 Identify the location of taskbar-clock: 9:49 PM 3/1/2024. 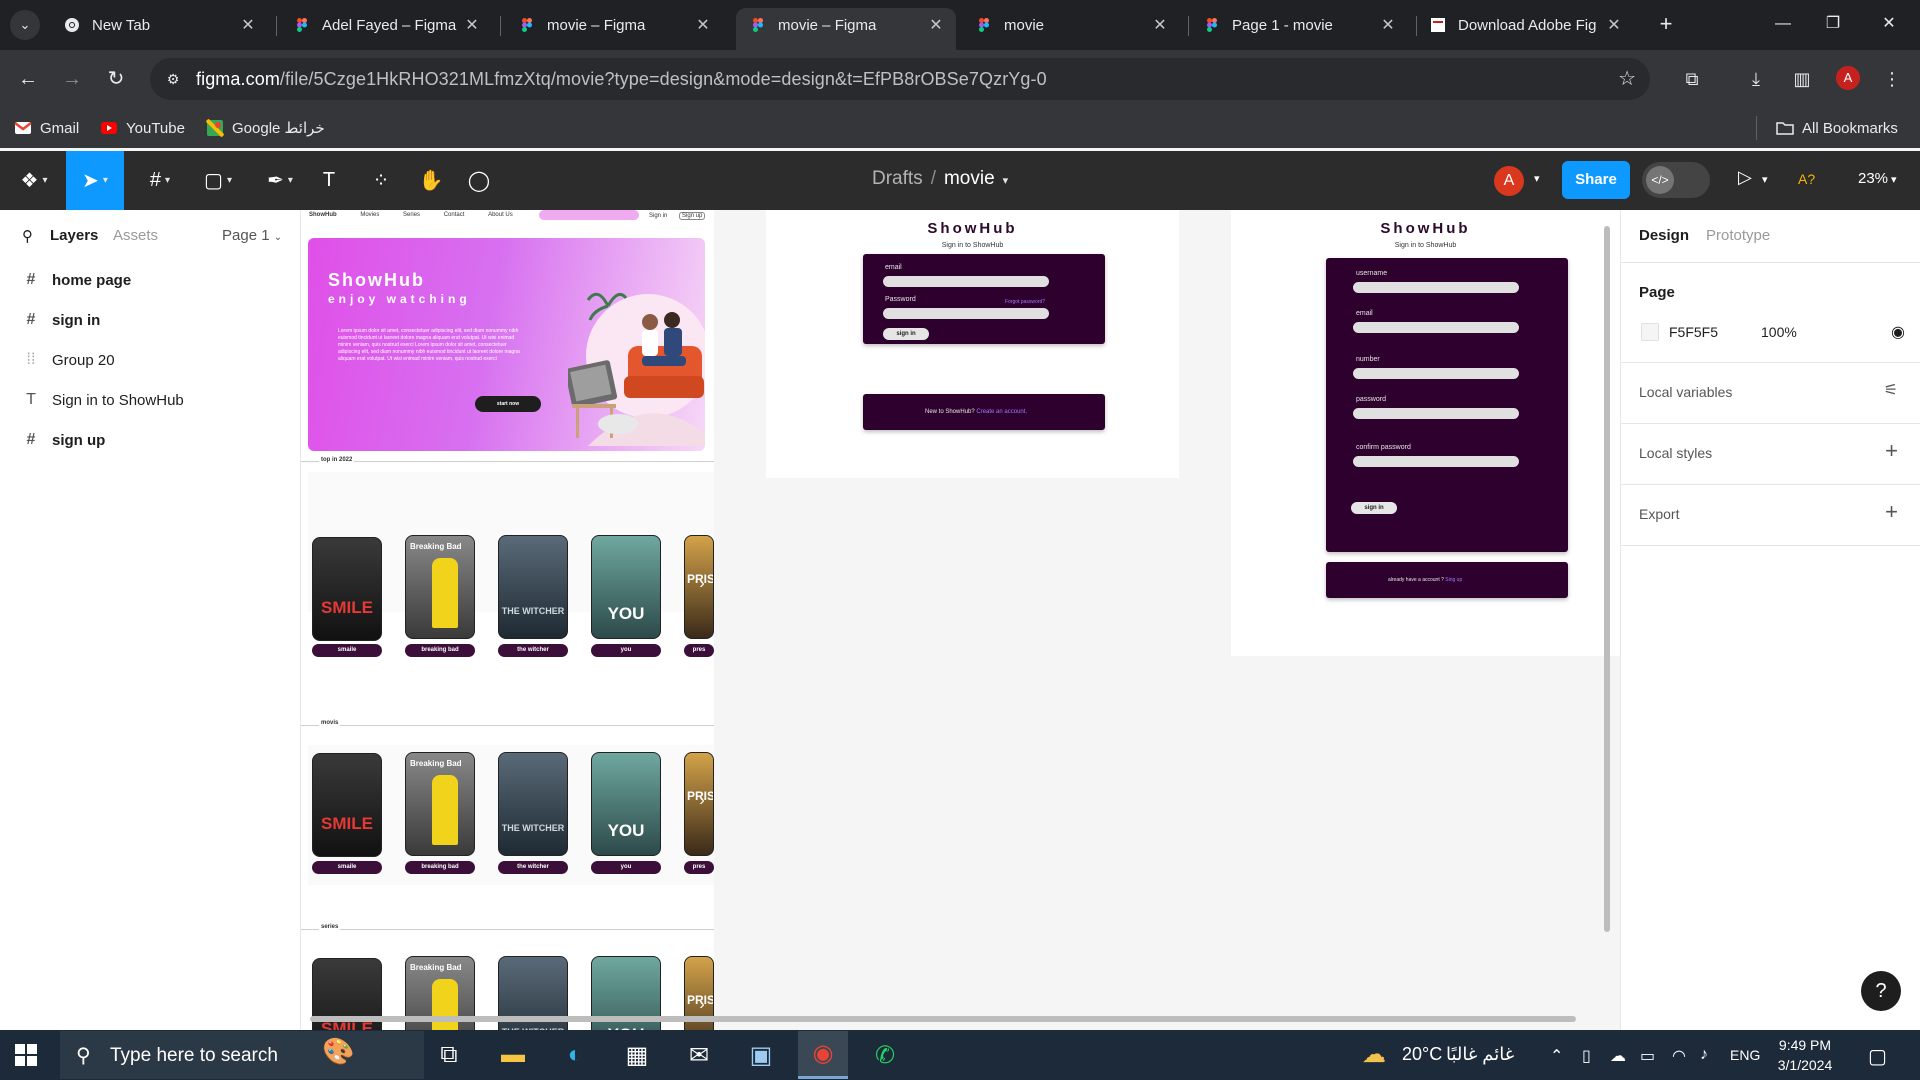
(1805, 1055).